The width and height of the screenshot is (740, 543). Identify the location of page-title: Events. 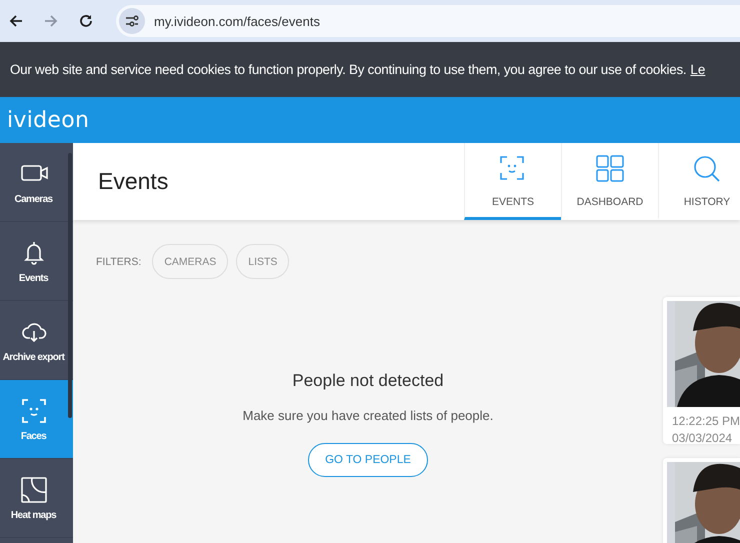
(133, 181).